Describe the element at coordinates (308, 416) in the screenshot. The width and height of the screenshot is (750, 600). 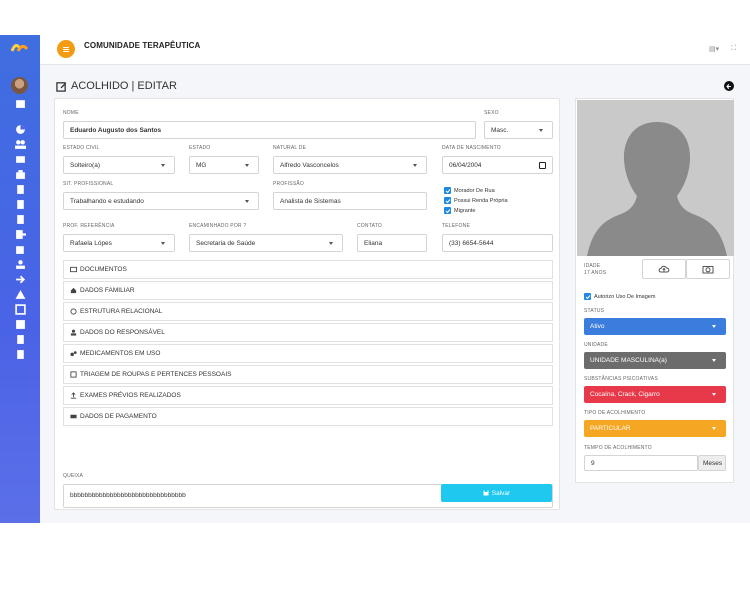
I see `section-dados-pagamento: DADOS DE PAGAMENTO` at that location.